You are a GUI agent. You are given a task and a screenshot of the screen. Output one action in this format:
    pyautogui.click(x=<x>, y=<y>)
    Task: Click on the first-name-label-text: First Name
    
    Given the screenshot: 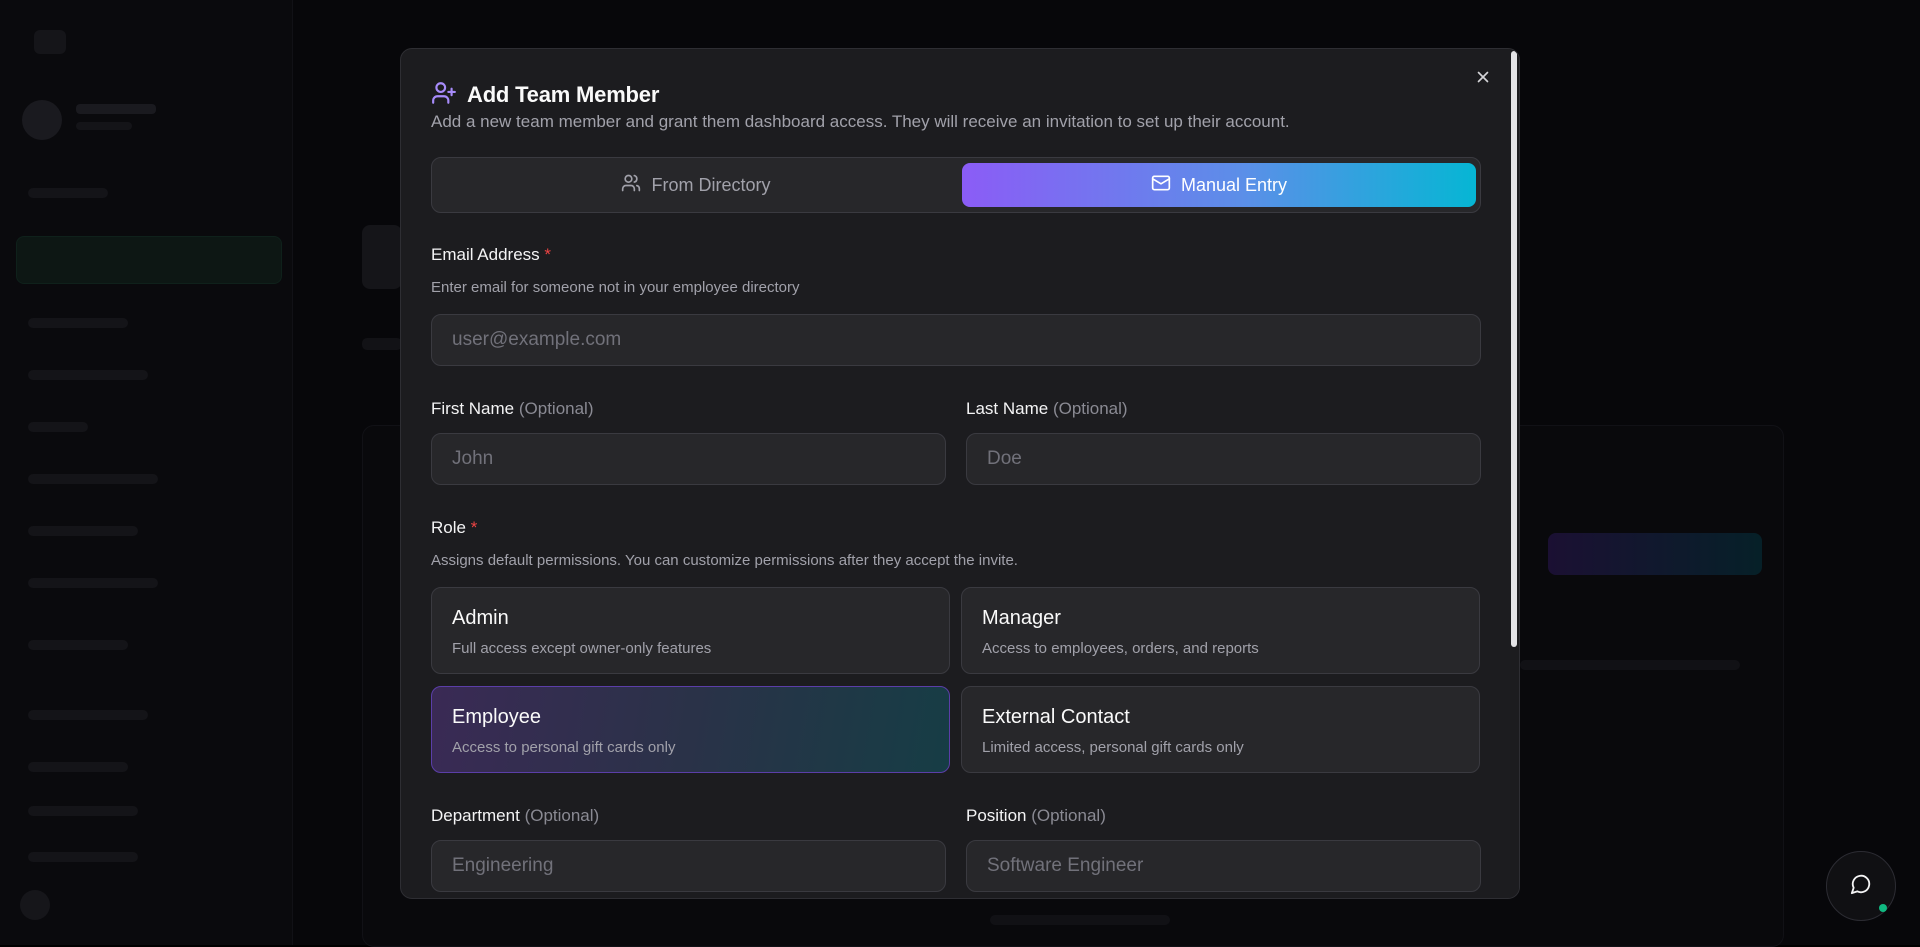 What is the action you would take?
    pyautogui.click(x=473, y=408)
    